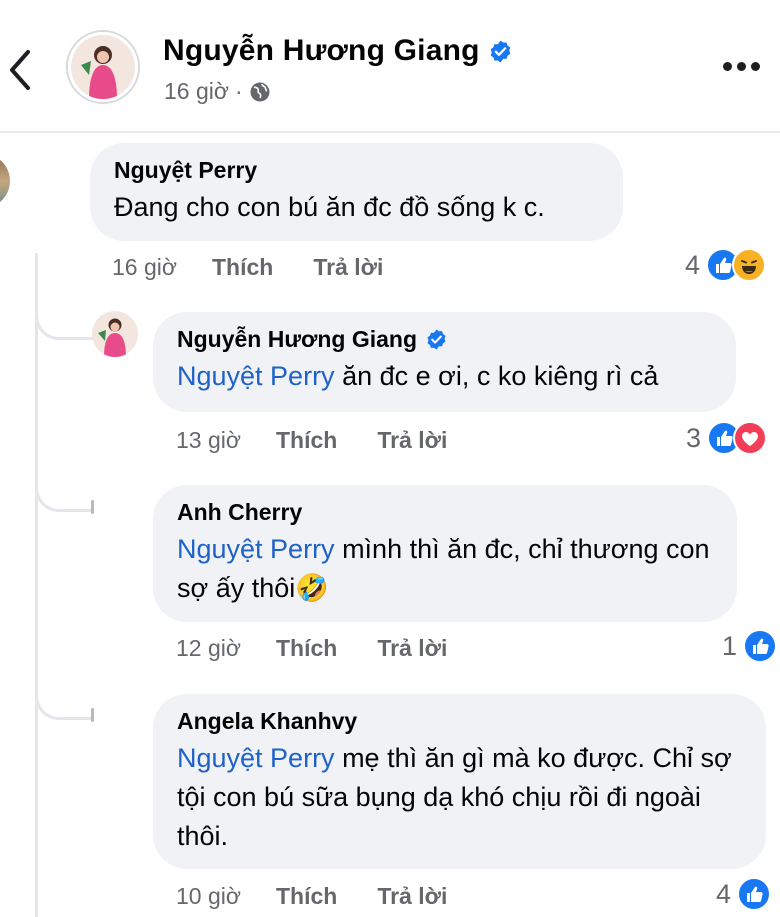  I want to click on reply-author: Anh Cherry, so click(445, 512).